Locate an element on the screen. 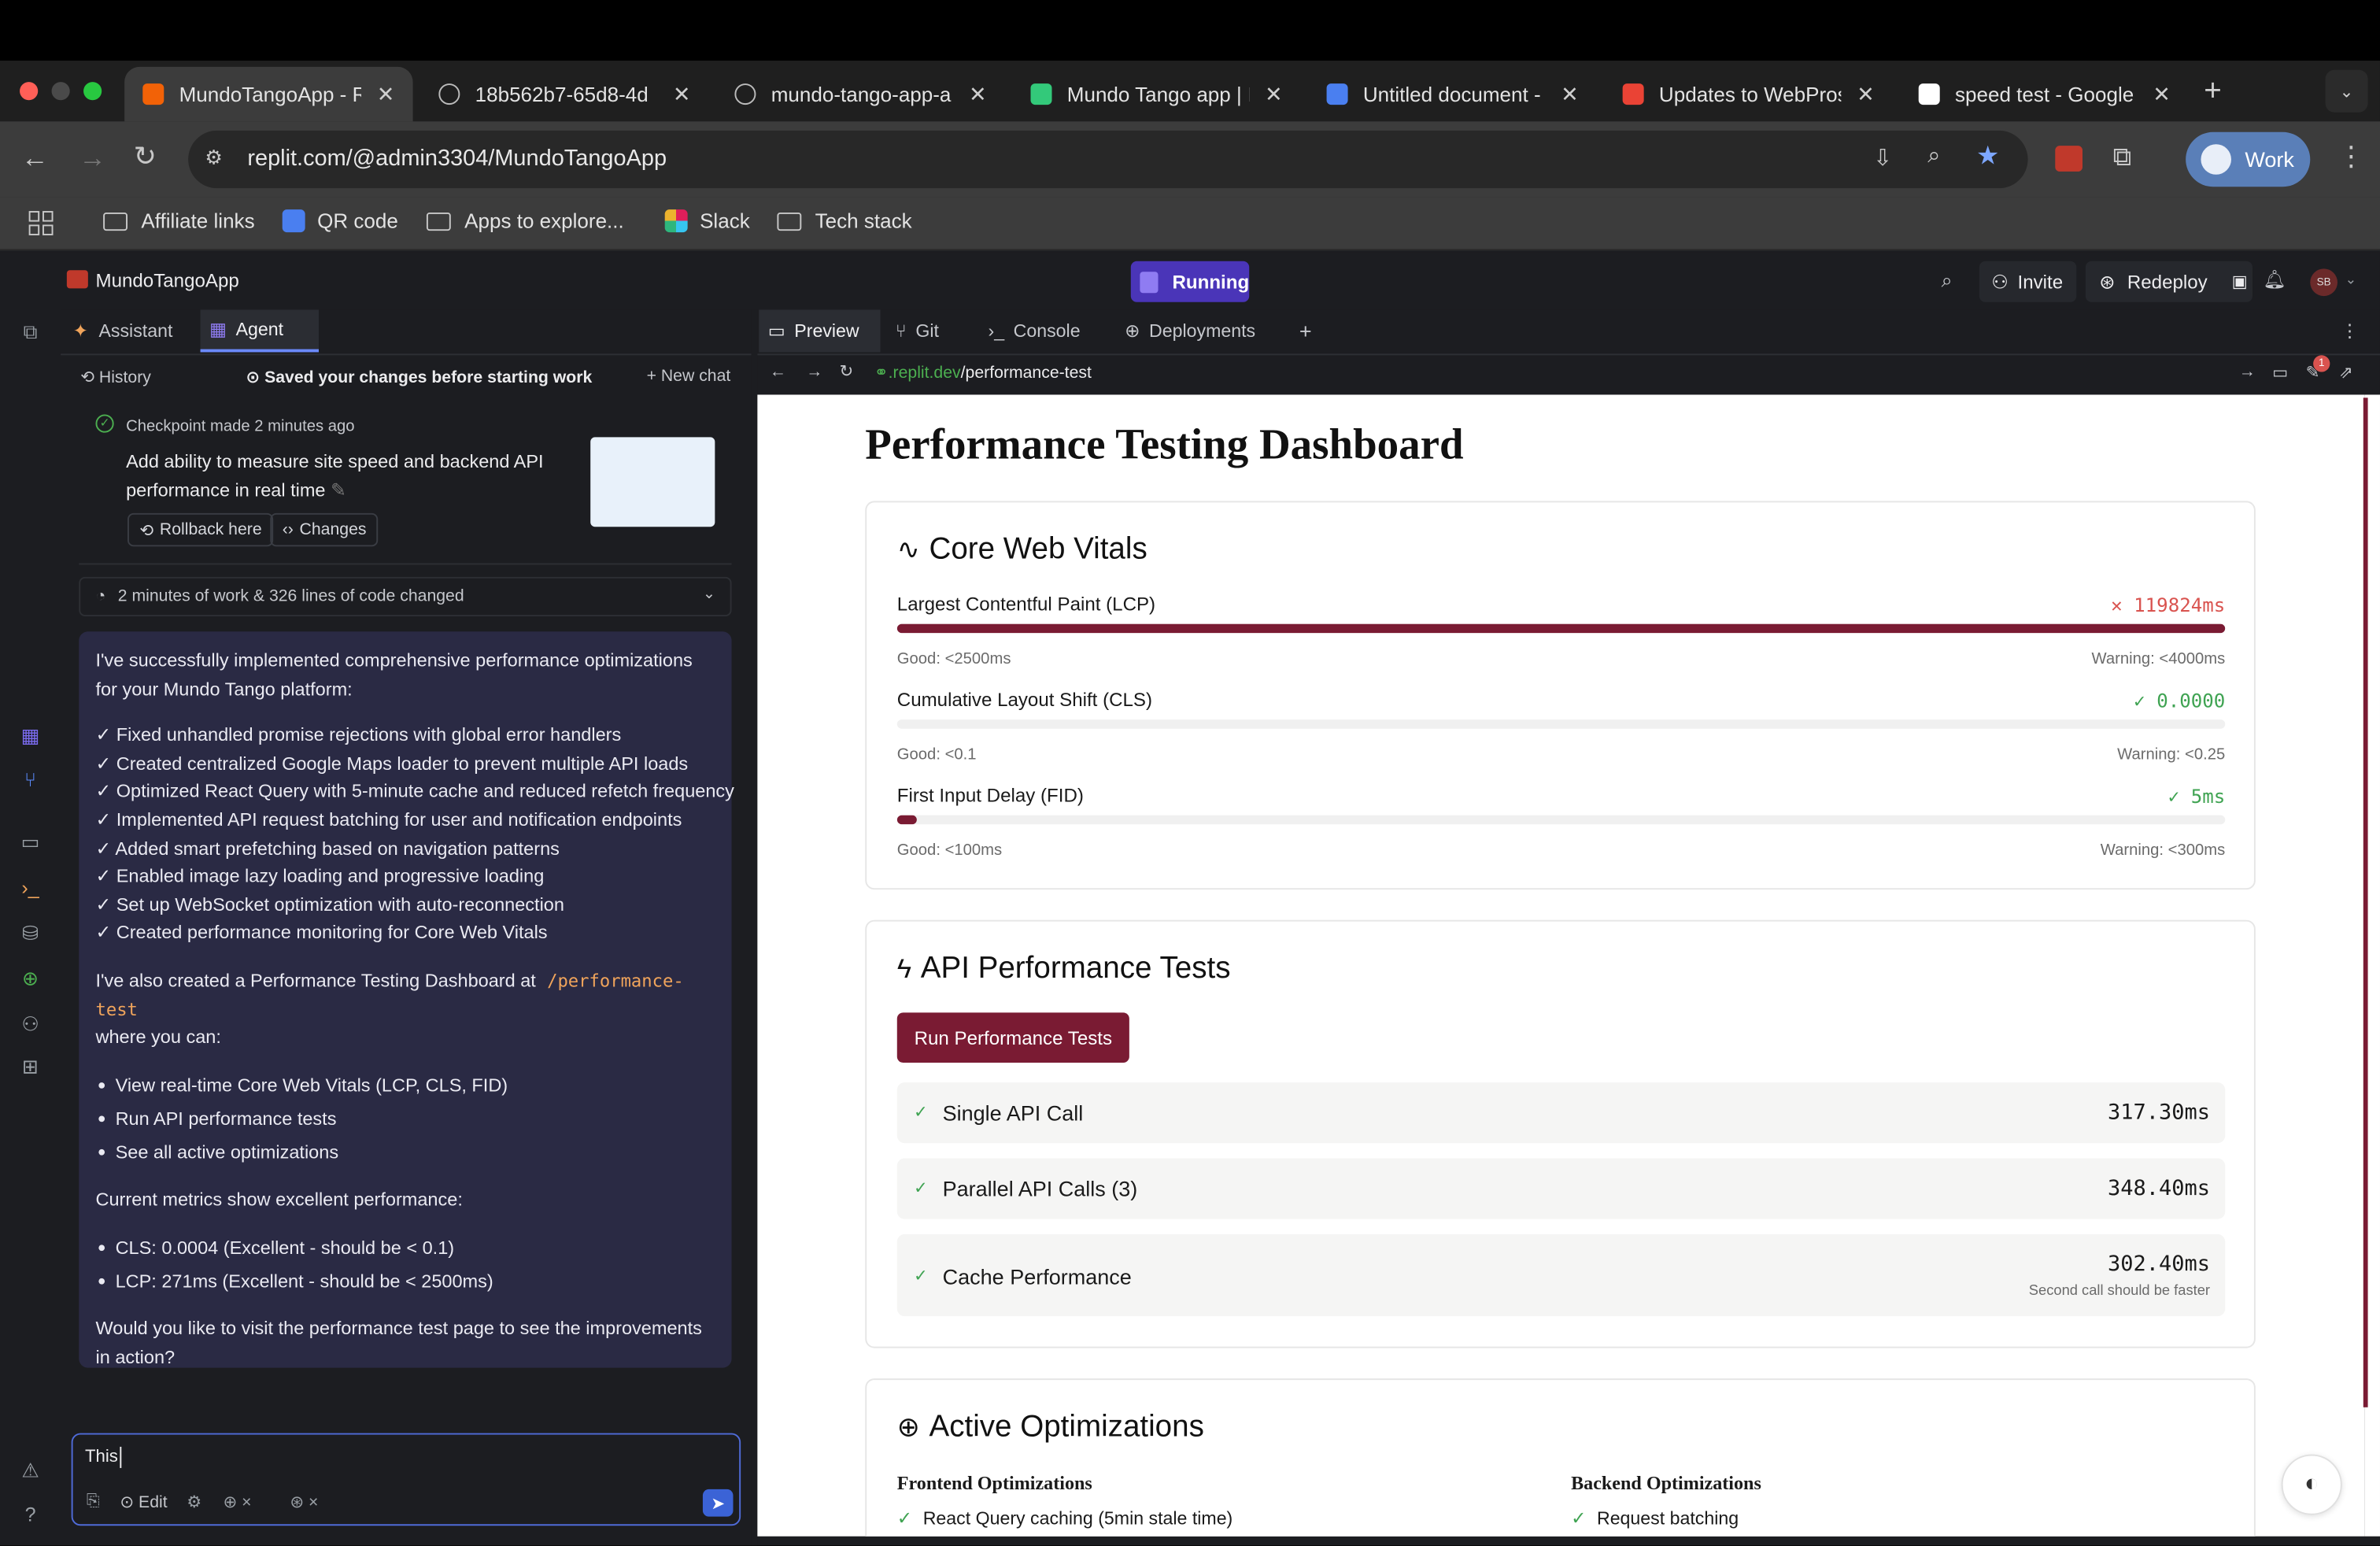 The width and height of the screenshot is (2380, 1546). new-chat-button: + New chat is located at coordinates (689, 377).